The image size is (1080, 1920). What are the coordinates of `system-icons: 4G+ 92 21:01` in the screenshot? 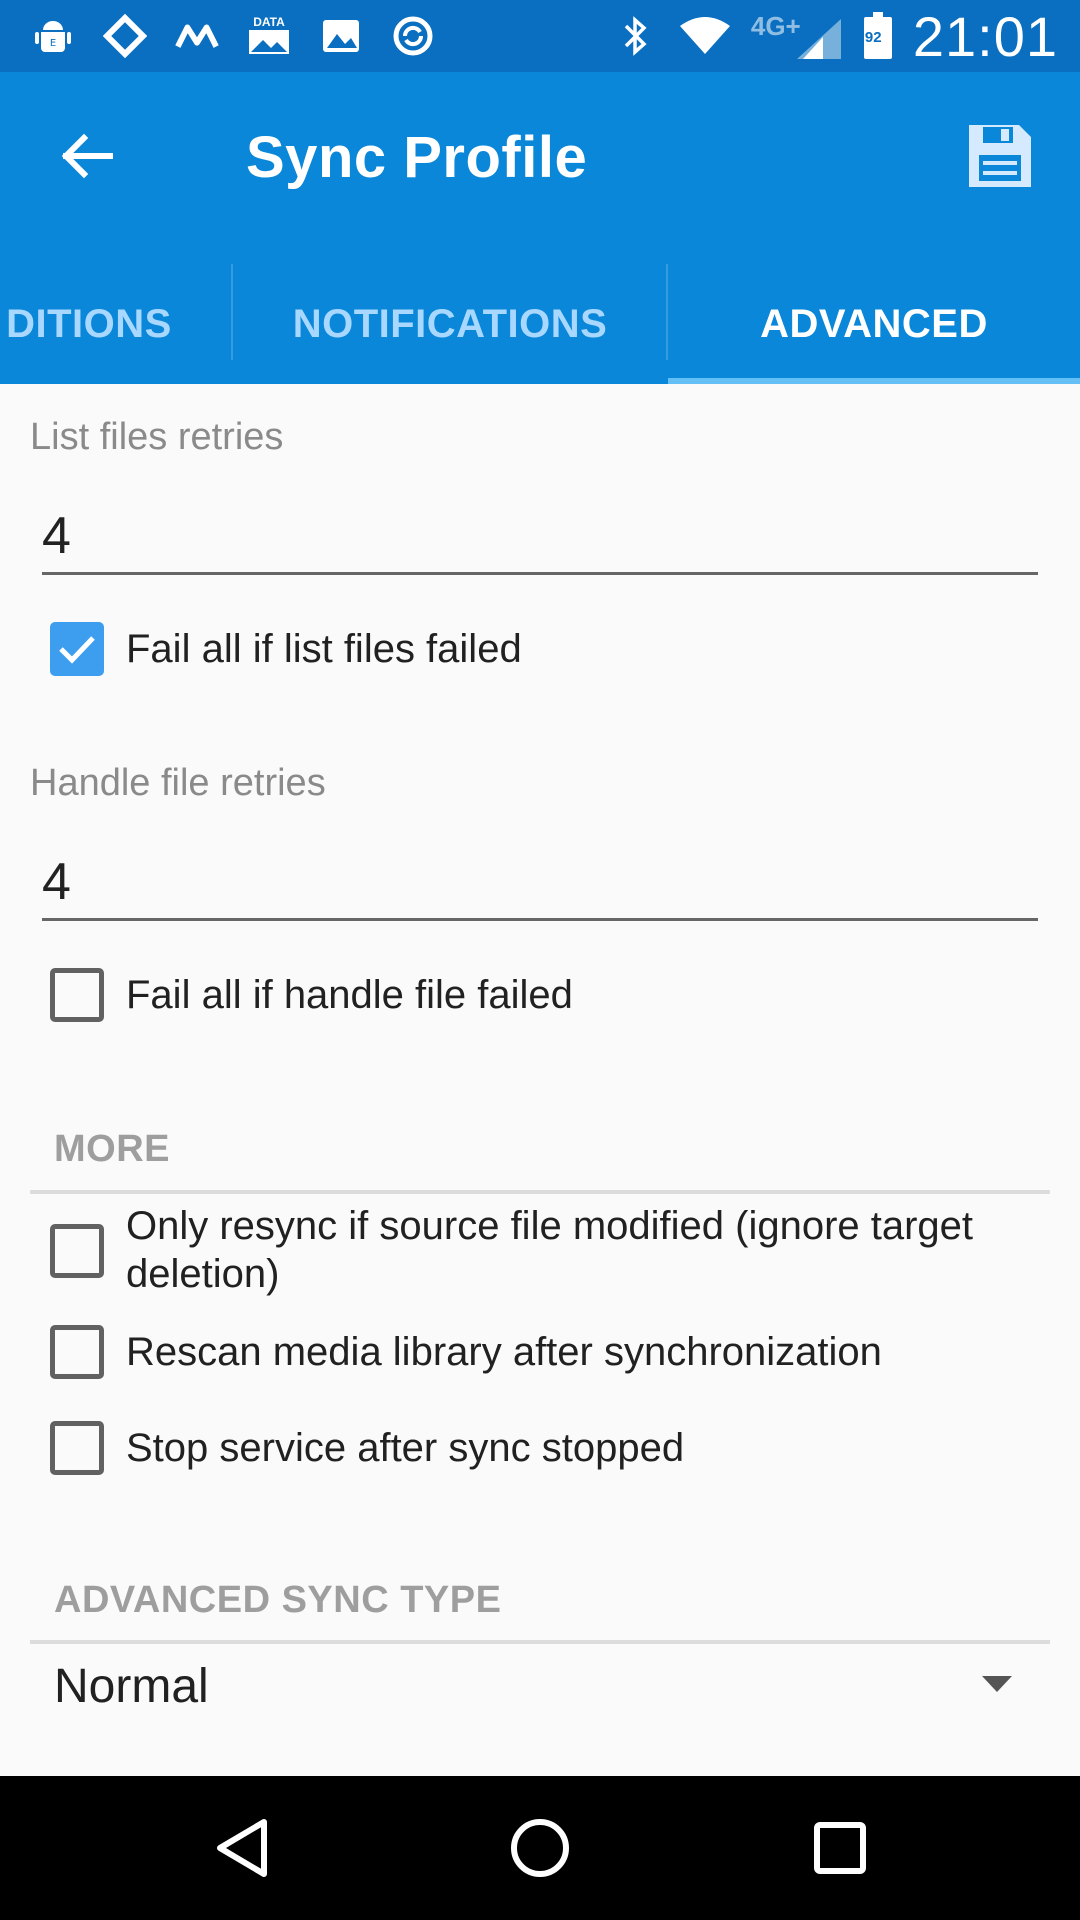 It's located at (835, 36).